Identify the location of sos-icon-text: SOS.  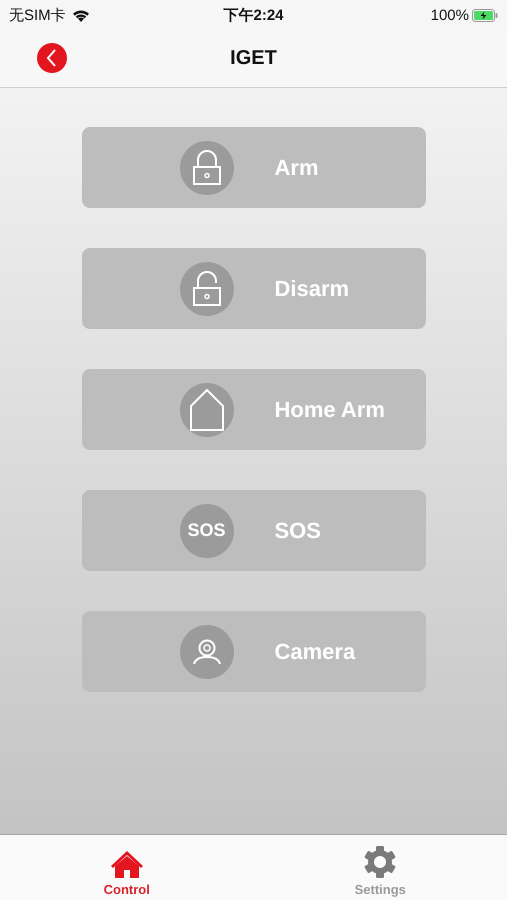
(206, 530).